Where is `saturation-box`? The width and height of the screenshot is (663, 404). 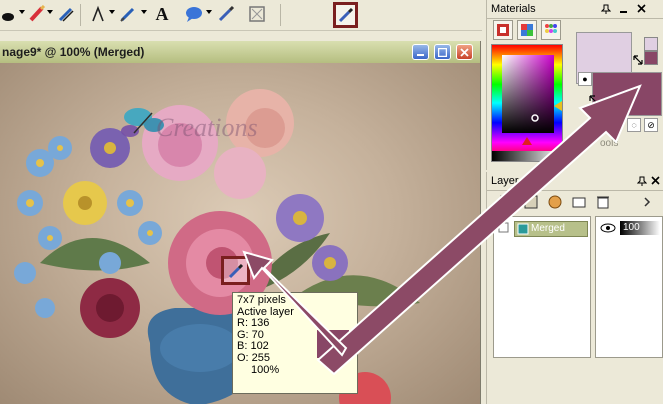
saturation-box is located at coordinates (528, 94).